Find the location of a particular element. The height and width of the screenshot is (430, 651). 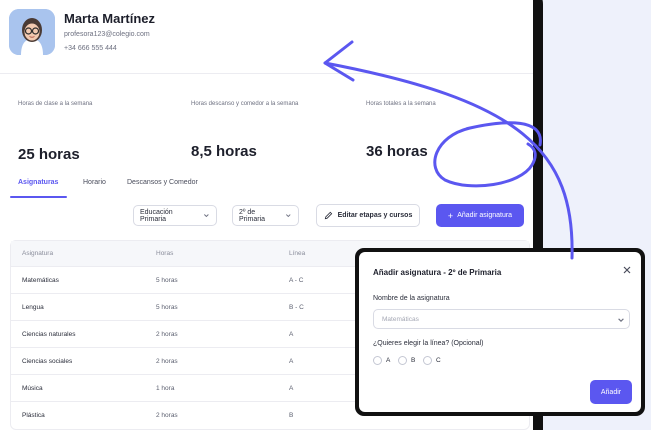

header-divider is located at coordinates (266, 73).